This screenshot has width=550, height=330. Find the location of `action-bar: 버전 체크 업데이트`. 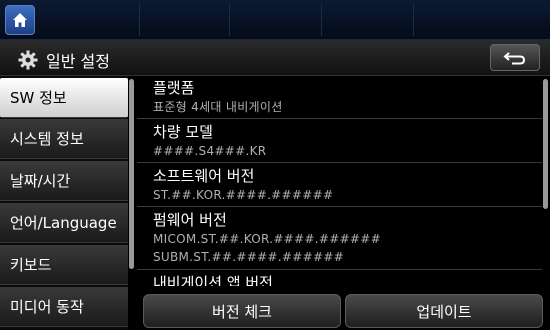

action-bar: 버전 체크 업데이트 is located at coordinates (343, 308).